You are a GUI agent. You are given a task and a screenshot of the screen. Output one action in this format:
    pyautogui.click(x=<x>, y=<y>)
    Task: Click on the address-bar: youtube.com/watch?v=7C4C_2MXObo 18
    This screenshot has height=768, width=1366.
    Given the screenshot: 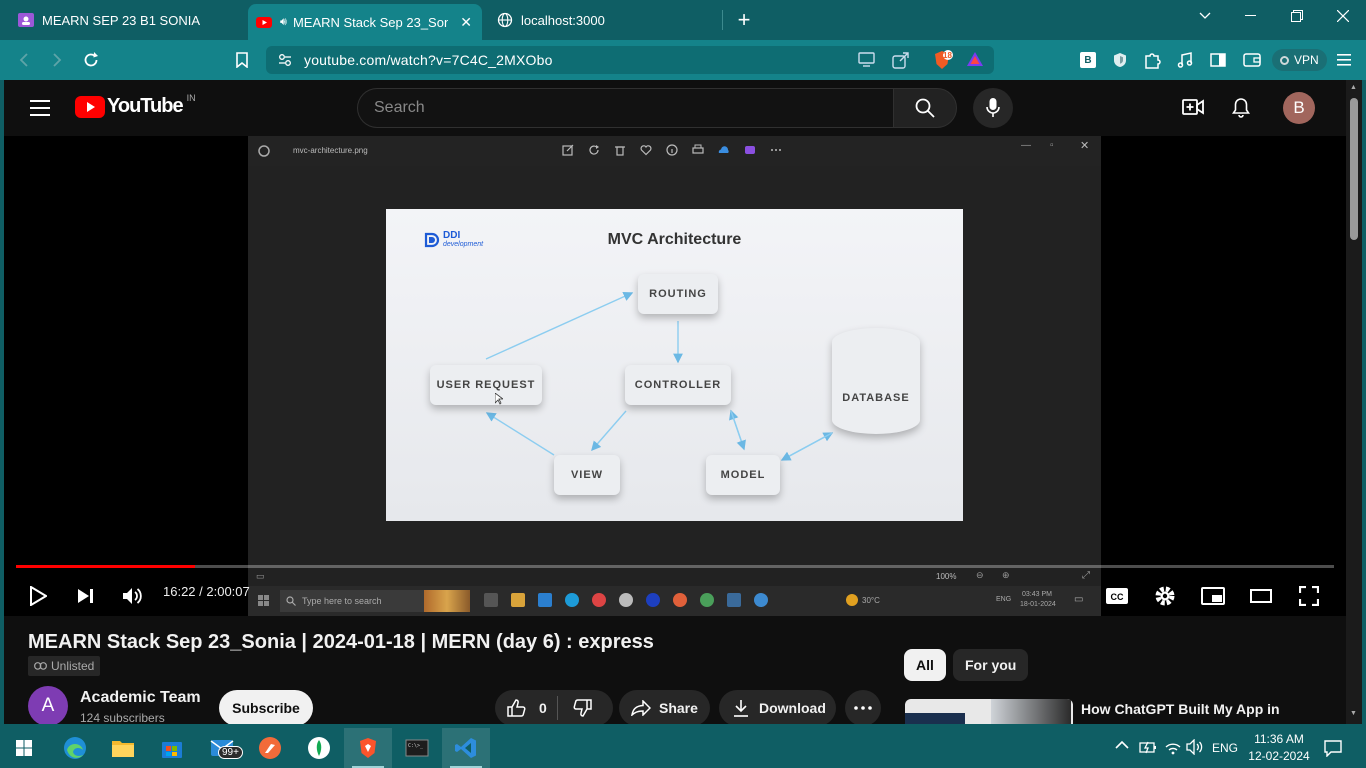 What is the action you would take?
    pyautogui.click(x=630, y=60)
    